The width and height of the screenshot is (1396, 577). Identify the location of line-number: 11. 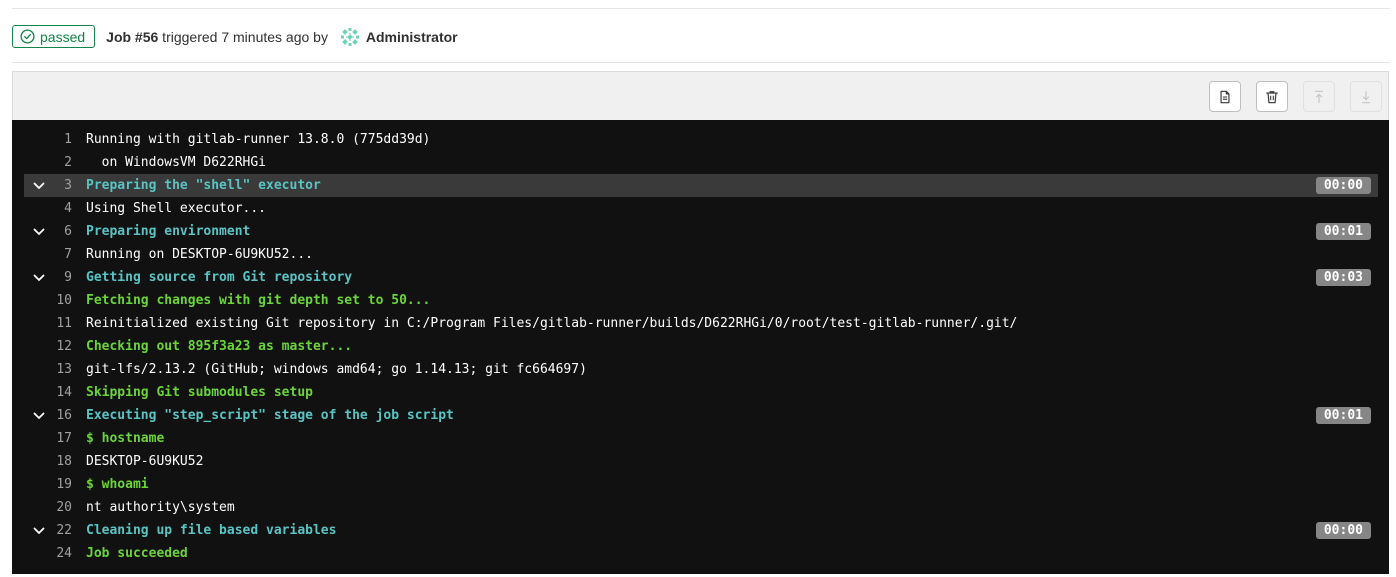
(48, 323).